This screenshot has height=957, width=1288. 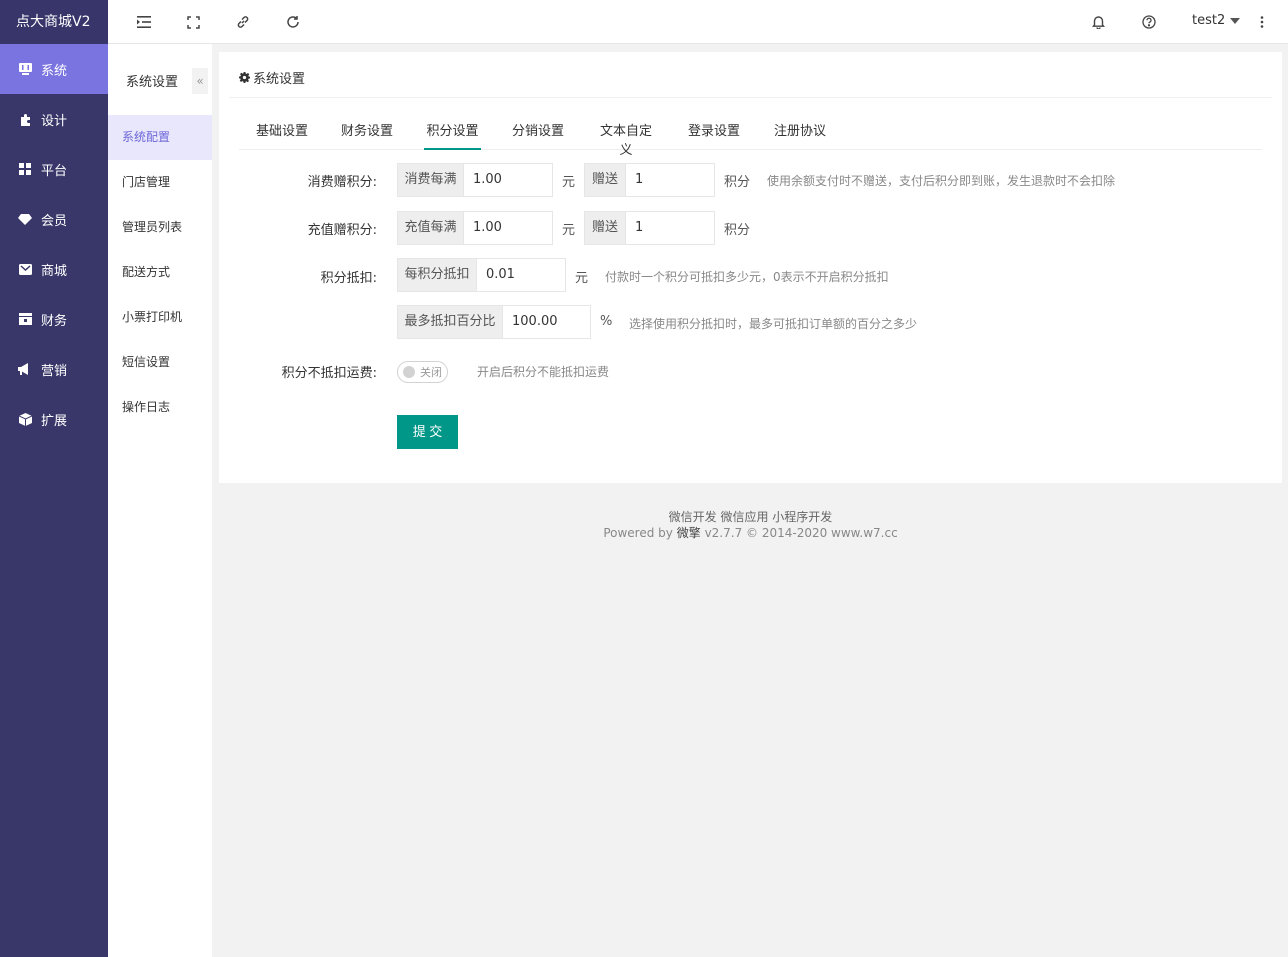 I want to click on subnav-item-sms: 短信设置, so click(x=160, y=362).